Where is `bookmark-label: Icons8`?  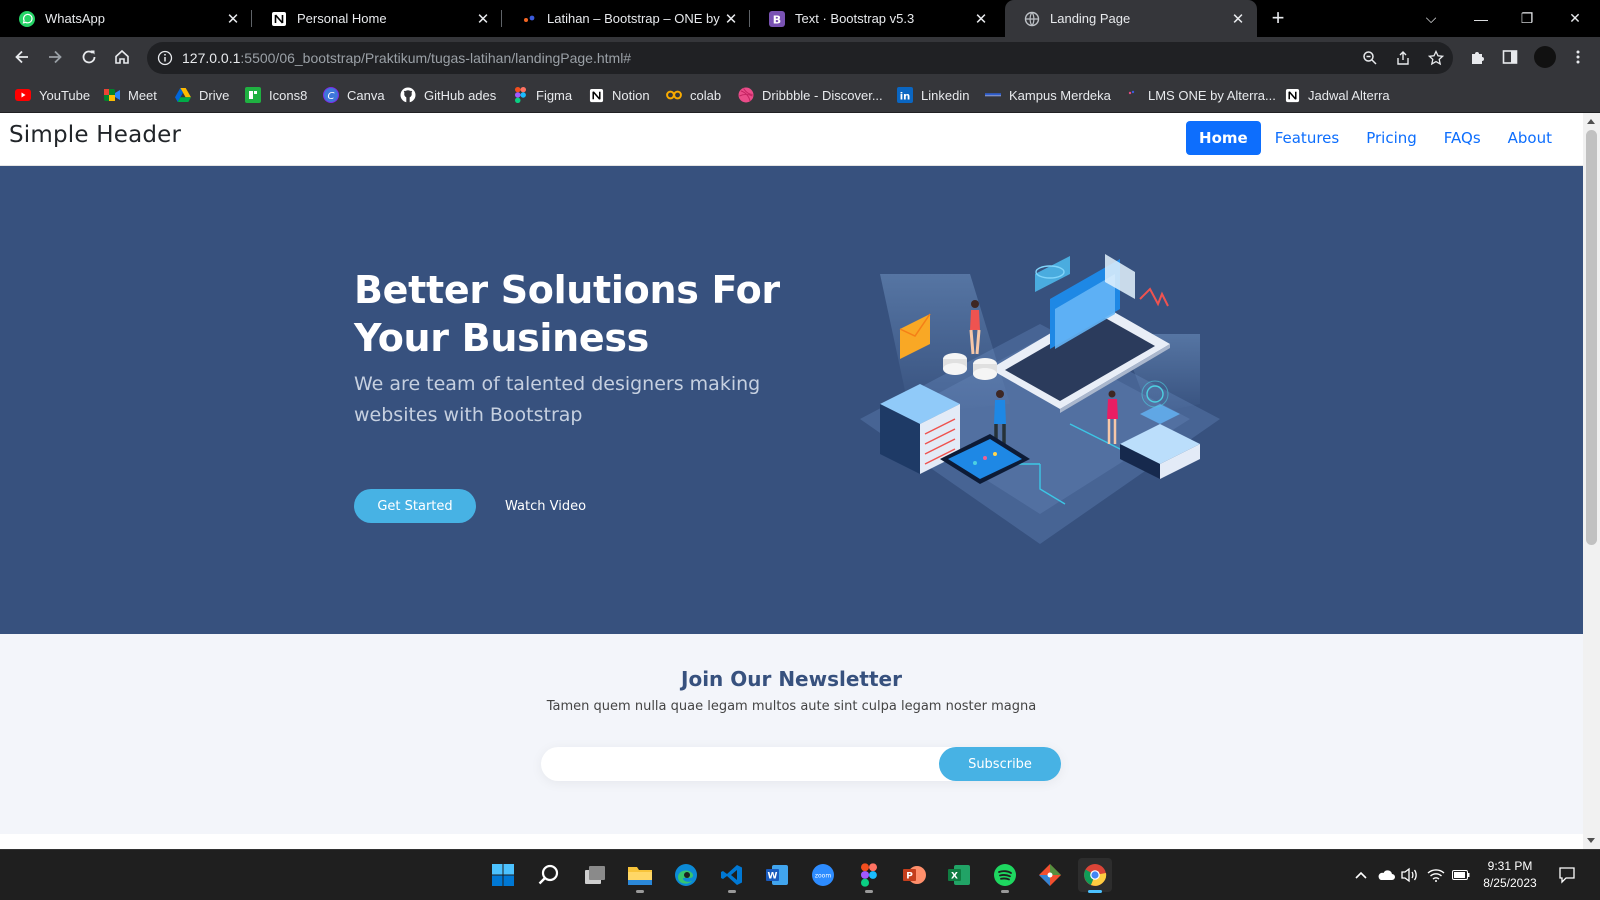 bookmark-label: Icons8 is located at coordinates (288, 95).